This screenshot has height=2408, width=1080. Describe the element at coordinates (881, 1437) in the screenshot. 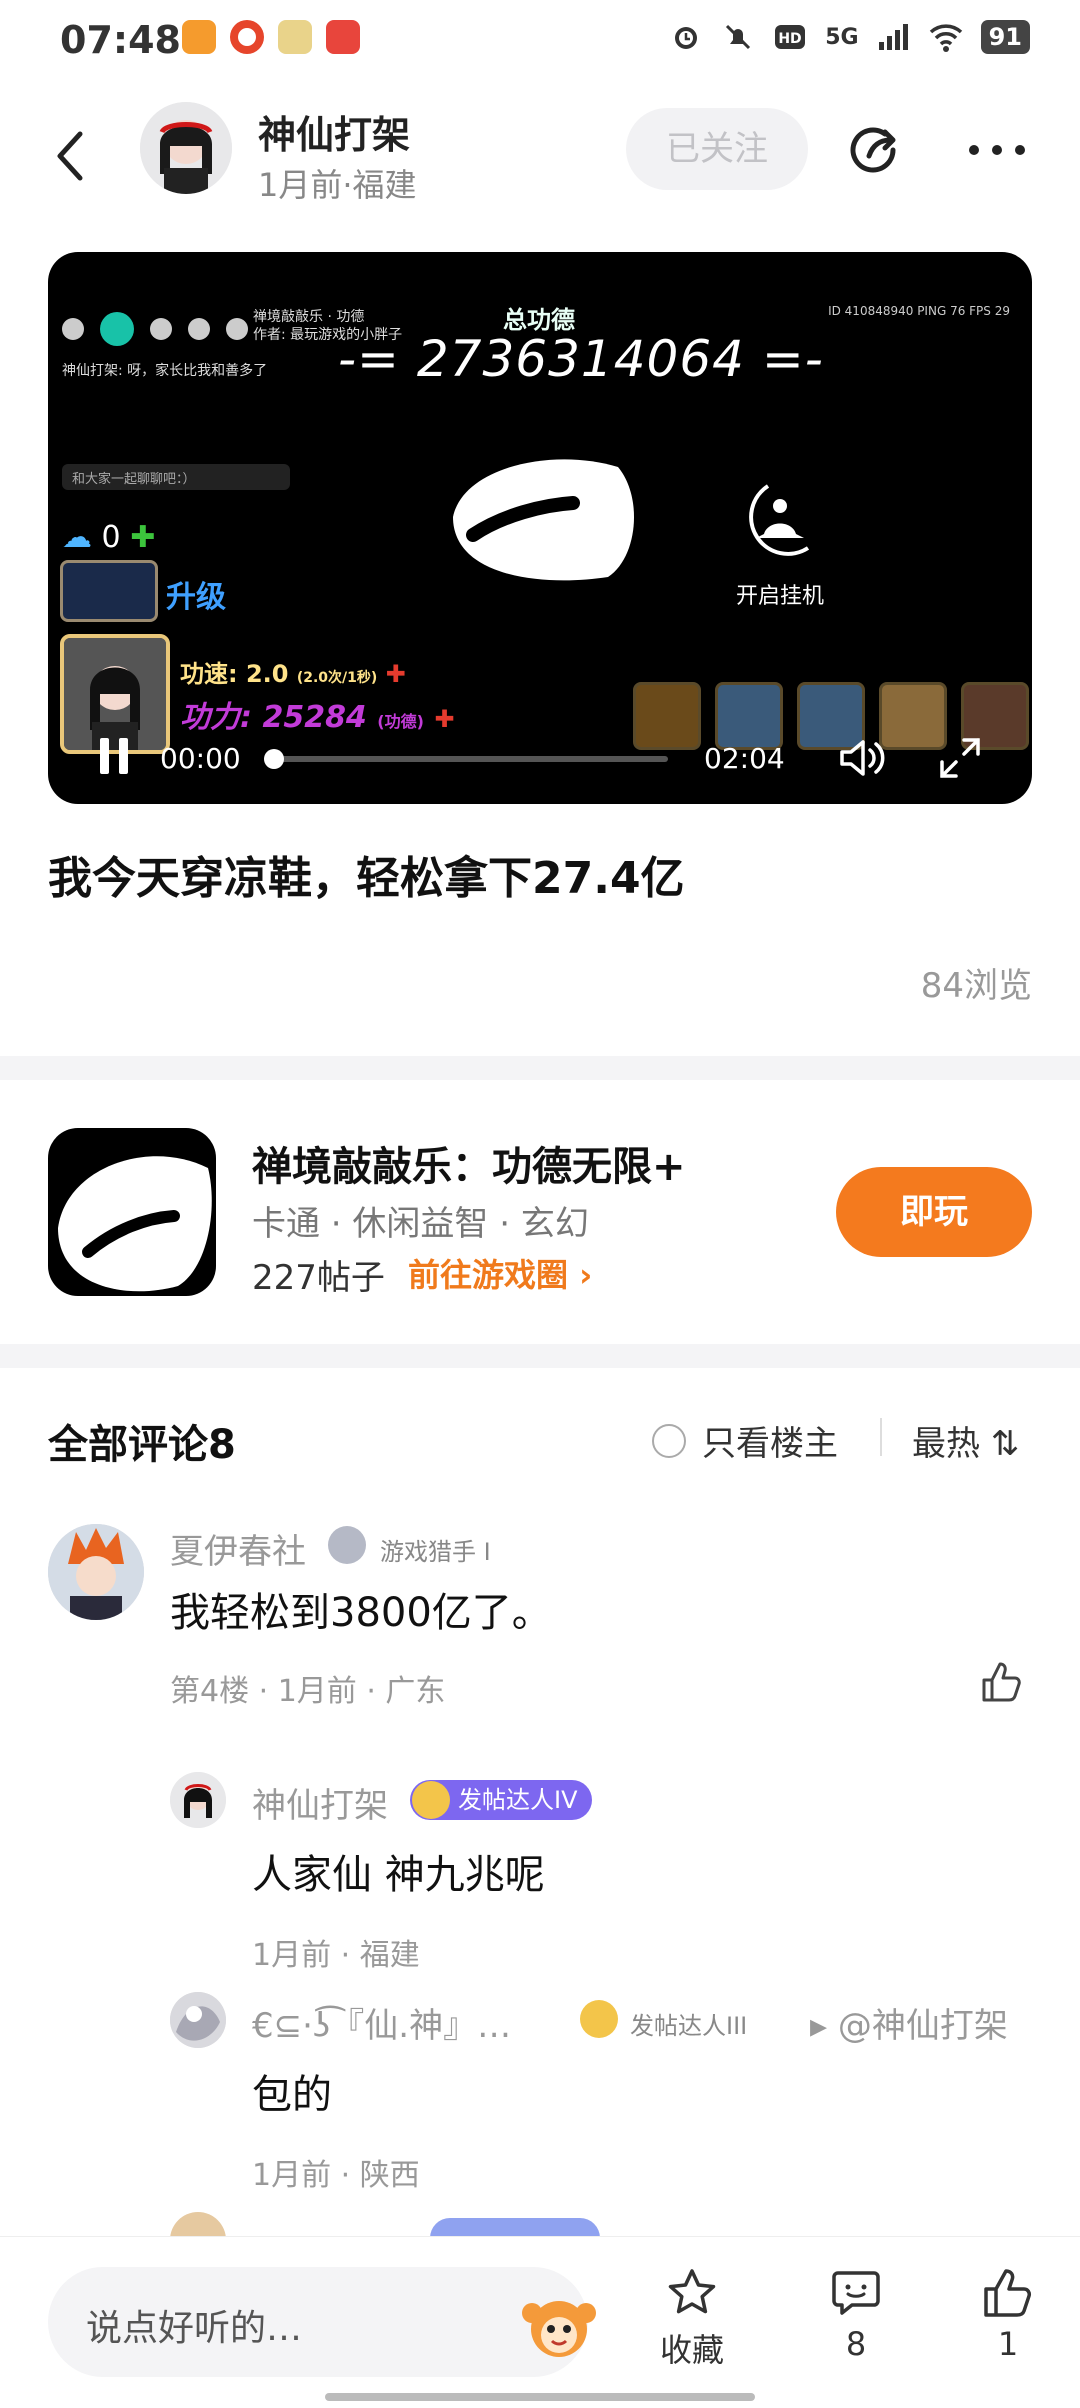

I see `divider` at that location.